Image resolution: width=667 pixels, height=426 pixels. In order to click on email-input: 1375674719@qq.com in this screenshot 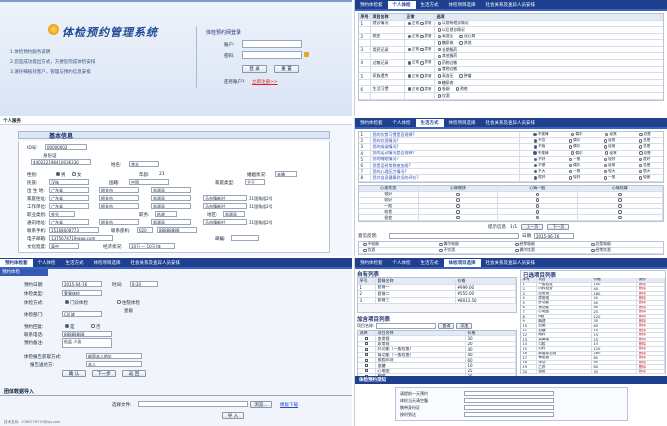, I will do `click(81, 238)`.